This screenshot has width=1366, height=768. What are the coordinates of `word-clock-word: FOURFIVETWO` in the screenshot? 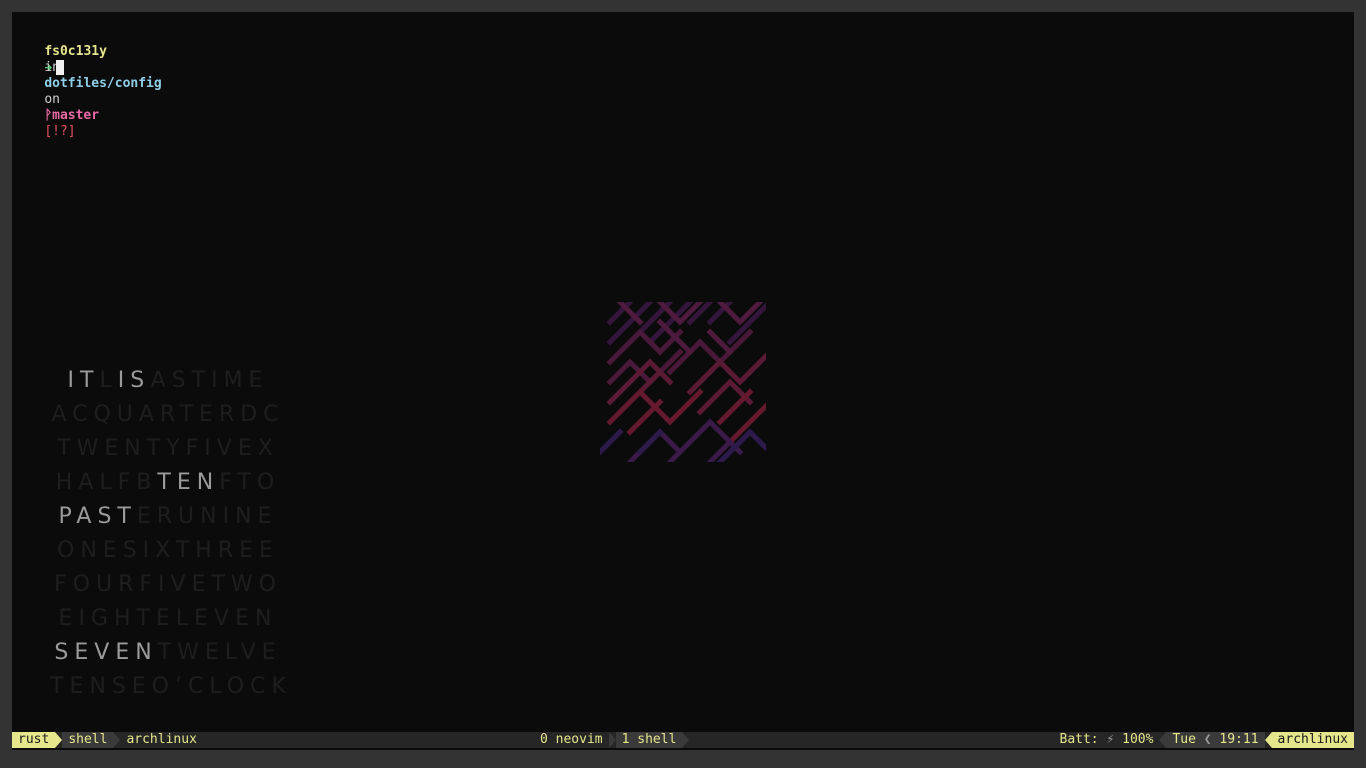 It's located at (168, 584).